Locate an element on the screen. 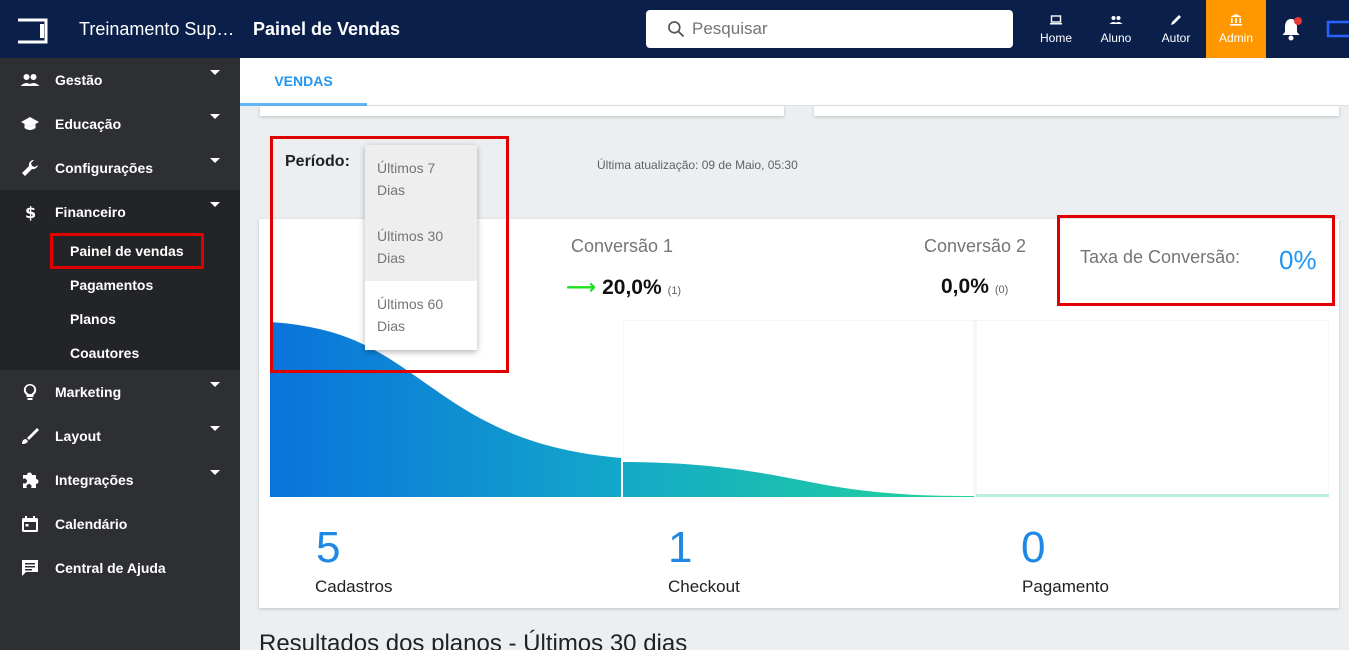 This screenshot has height=650, width=1349. sidebar-subitem-label: Planos is located at coordinates (93, 319).